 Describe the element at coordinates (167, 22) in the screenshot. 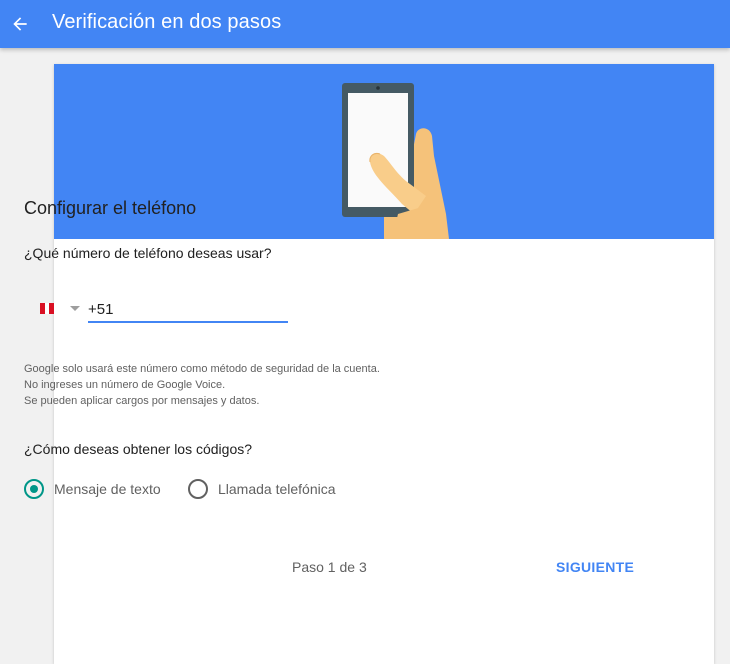

I see `page-title: Verificación en dos pasos` at that location.